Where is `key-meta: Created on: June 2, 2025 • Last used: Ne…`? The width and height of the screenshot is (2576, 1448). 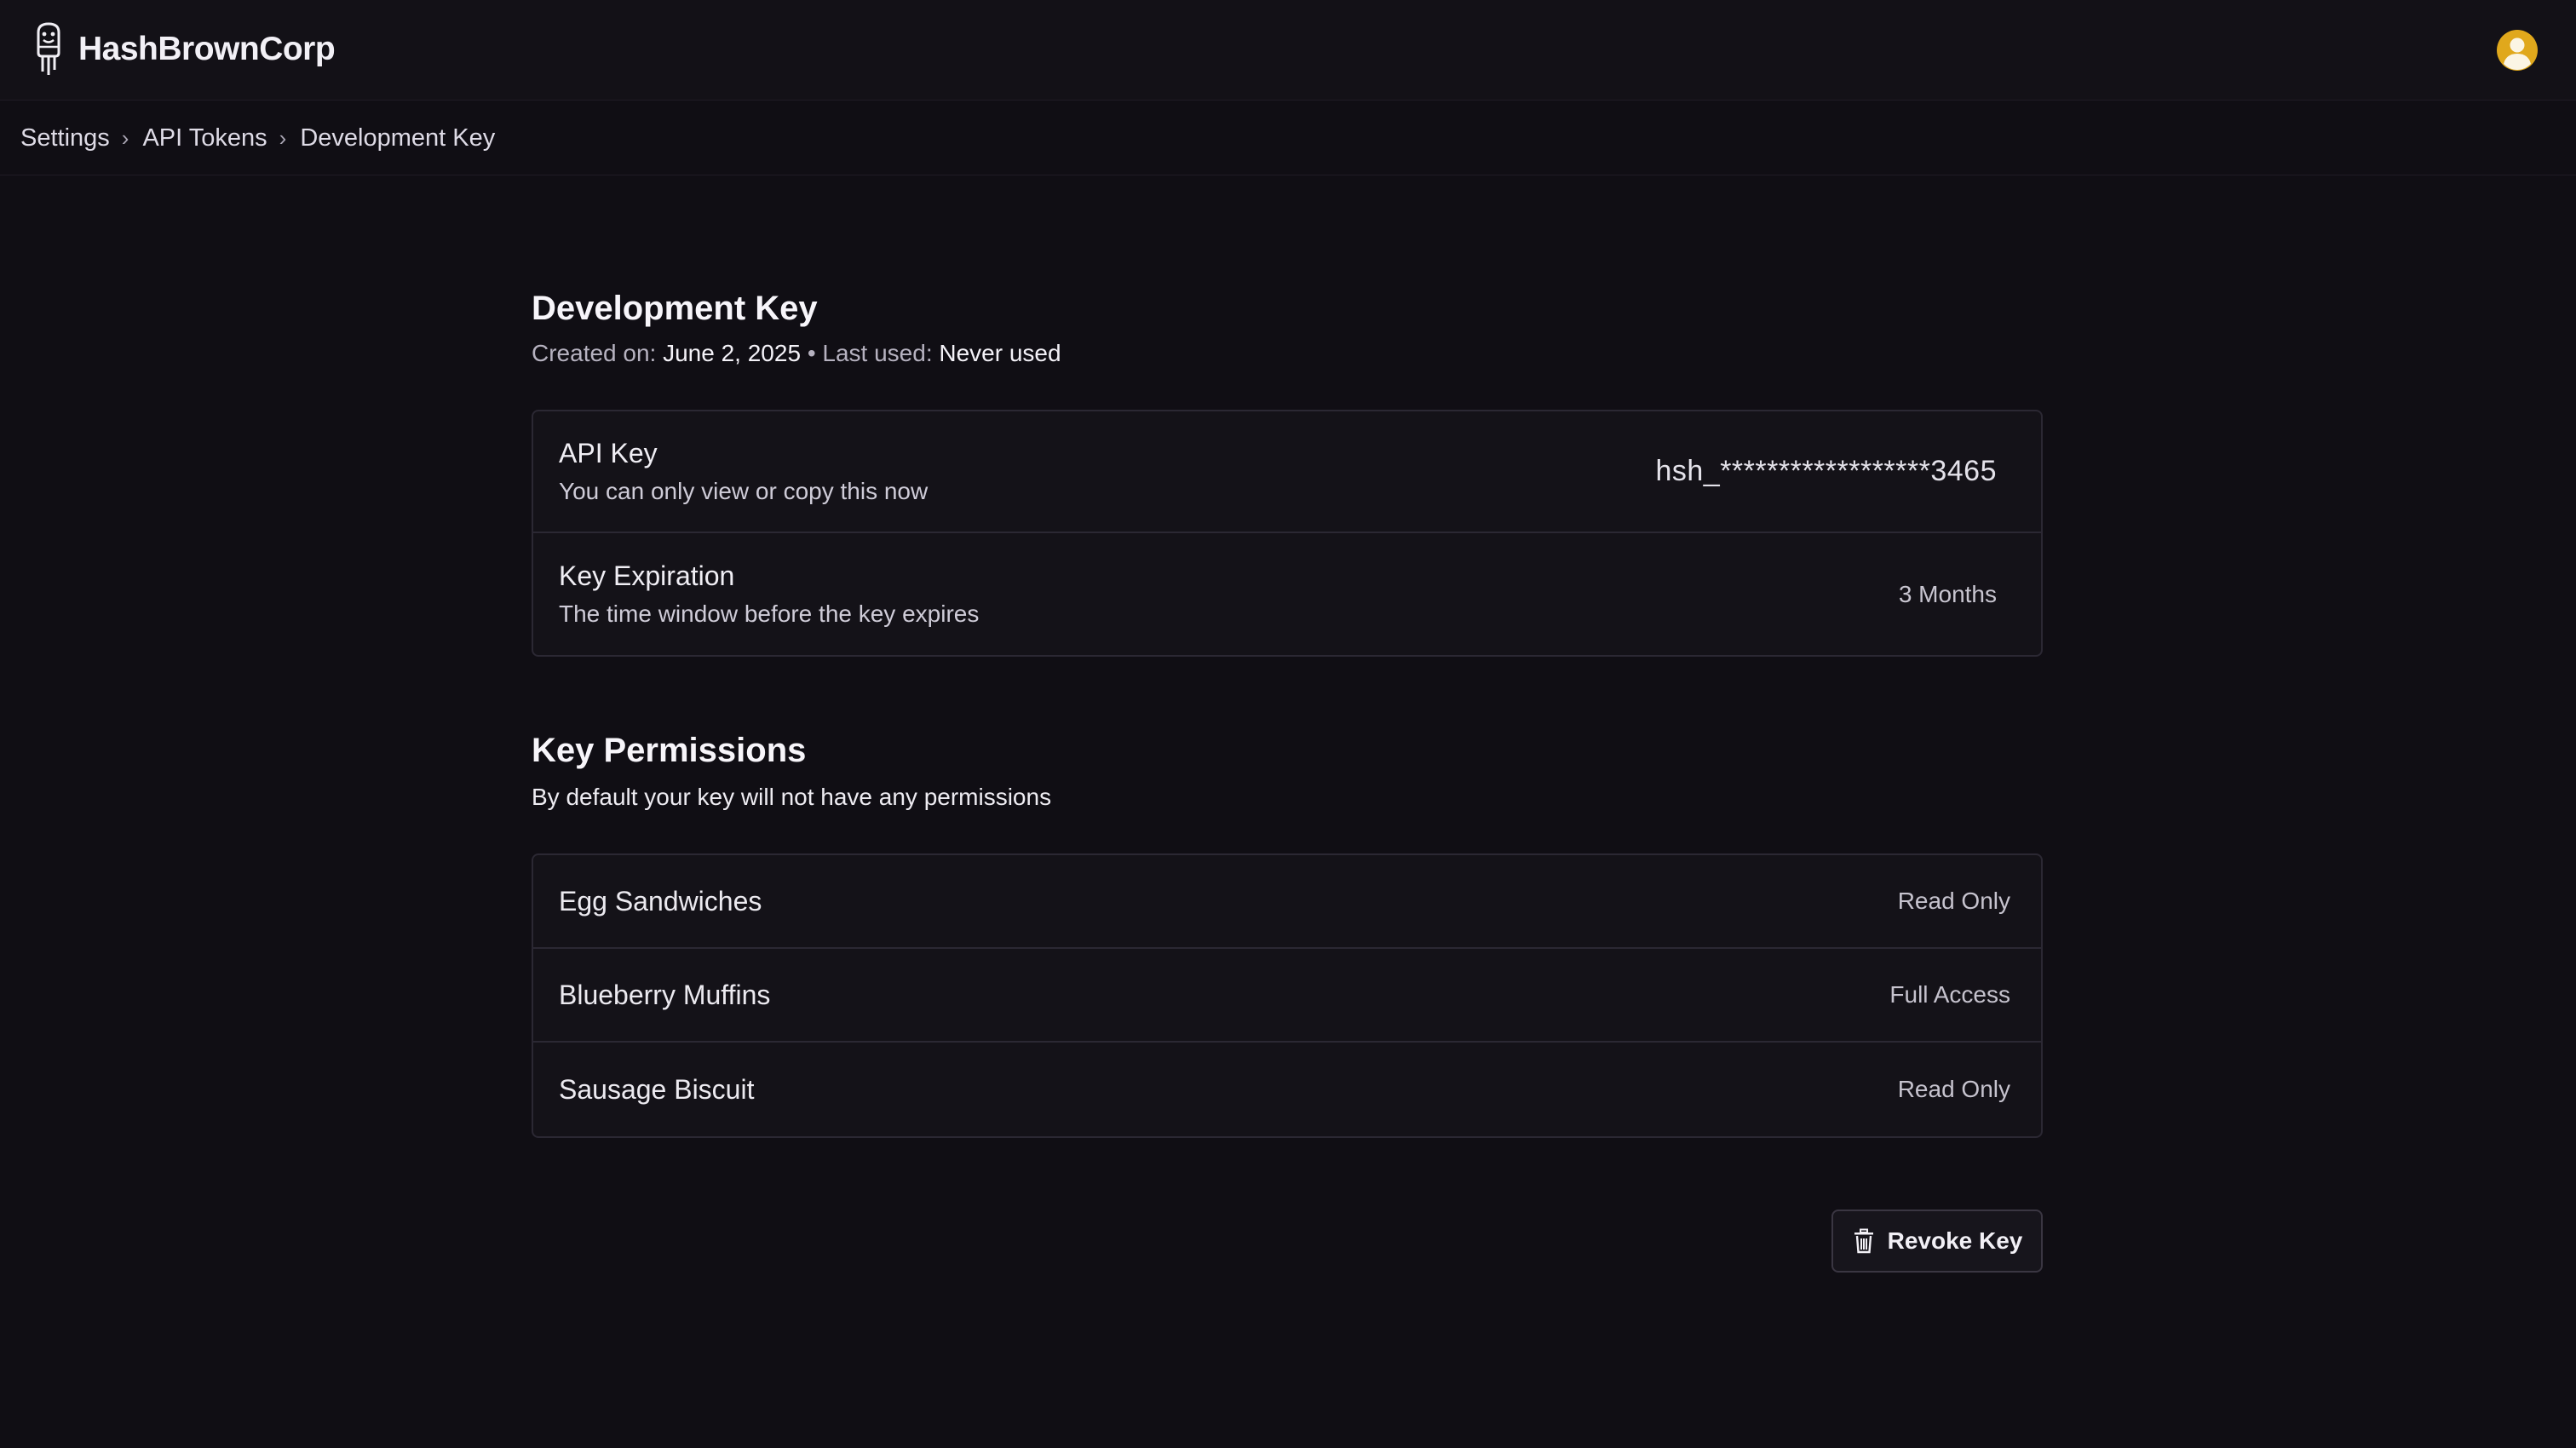
key-meta: Created on: June 2, 2025 • Last used: Ne… is located at coordinates (1287, 353).